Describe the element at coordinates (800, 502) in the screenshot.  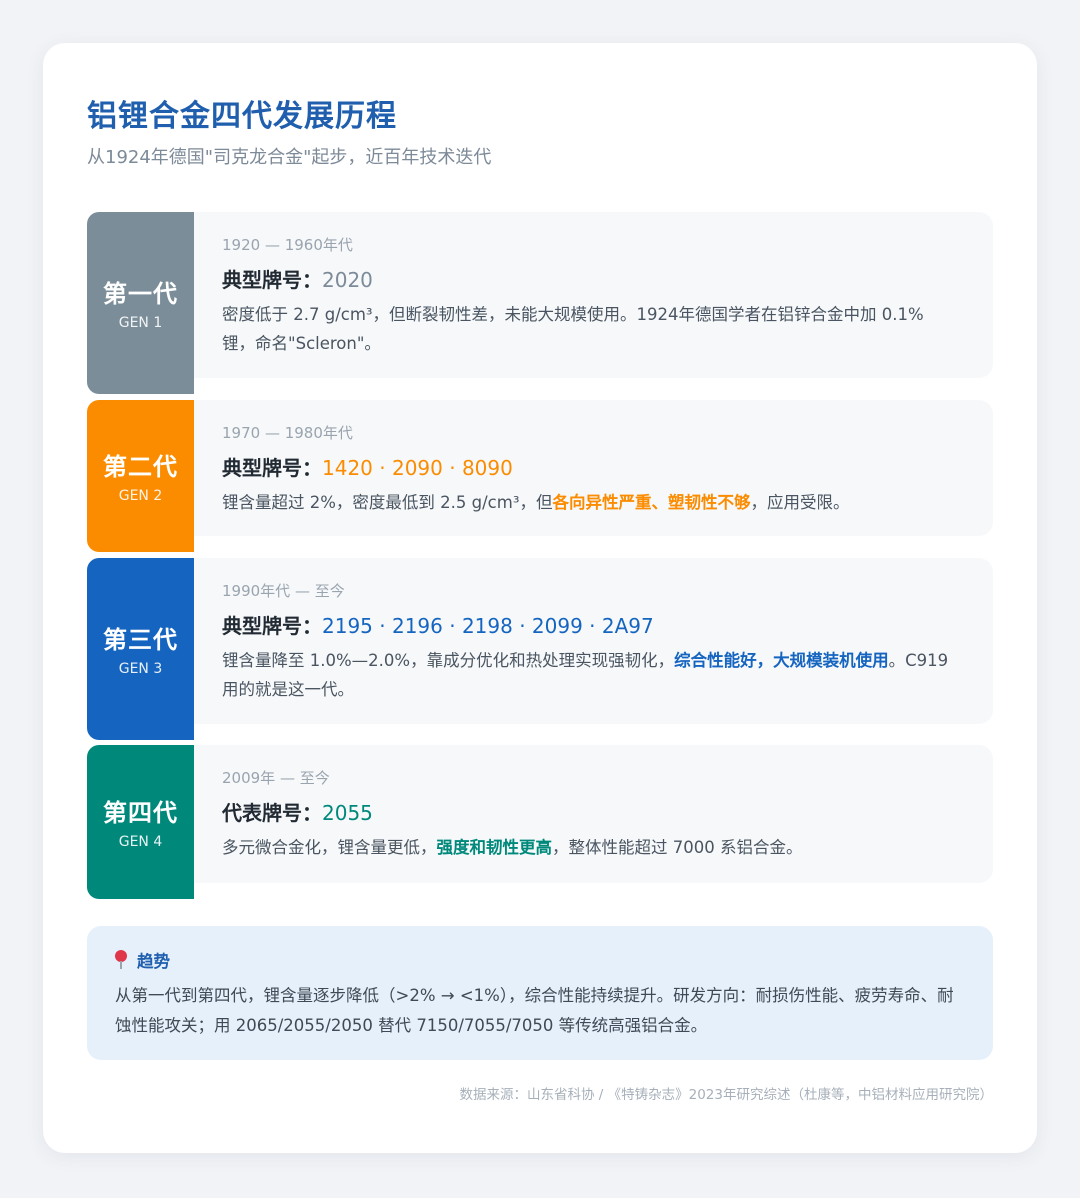
I see `description-text-end: ，应用受限。` at that location.